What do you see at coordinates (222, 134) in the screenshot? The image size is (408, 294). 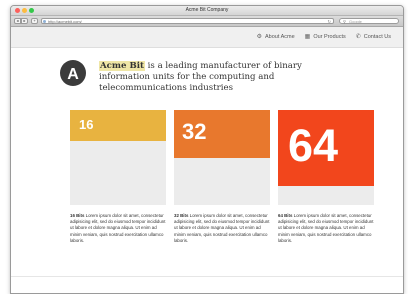 I see `tile-32-swatch: 32` at bounding box center [222, 134].